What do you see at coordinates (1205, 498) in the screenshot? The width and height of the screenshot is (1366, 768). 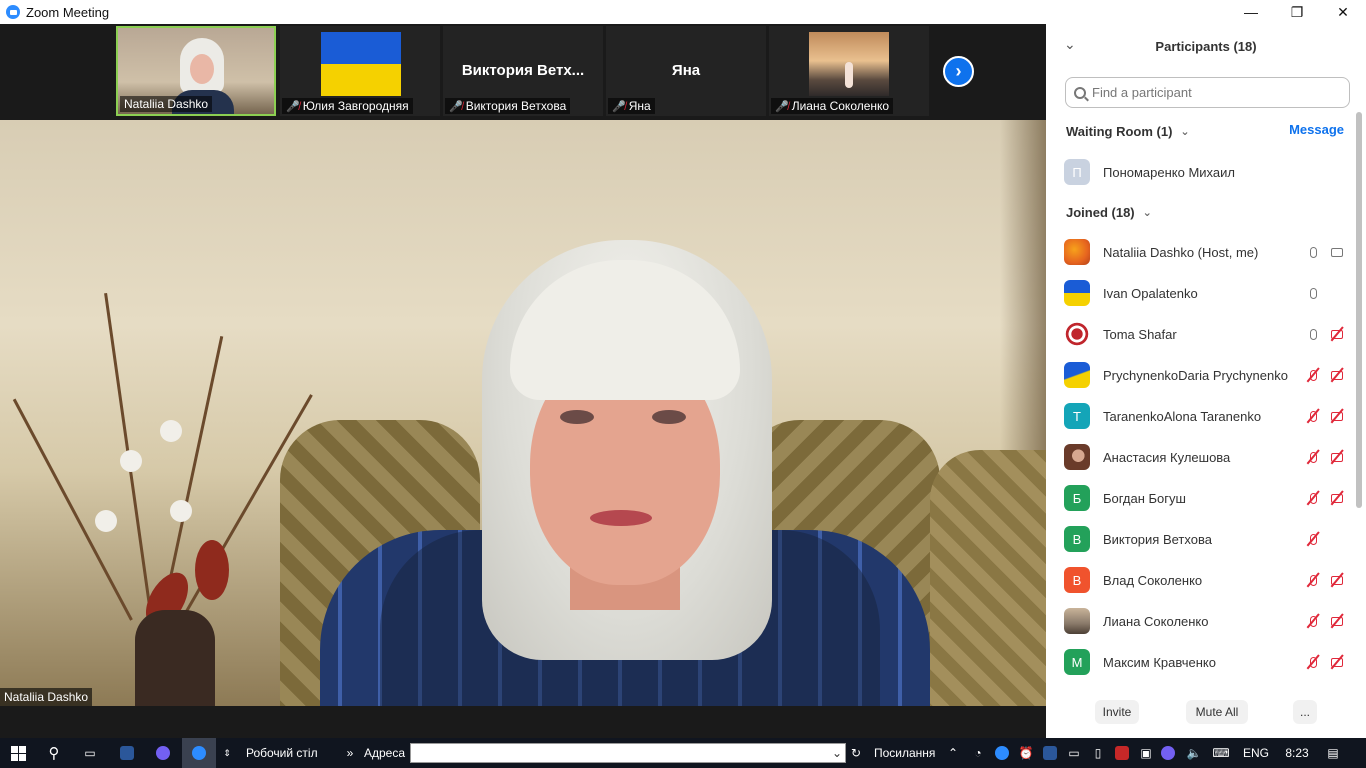 I see `participant-row: Б Богдан Богуш` at bounding box center [1205, 498].